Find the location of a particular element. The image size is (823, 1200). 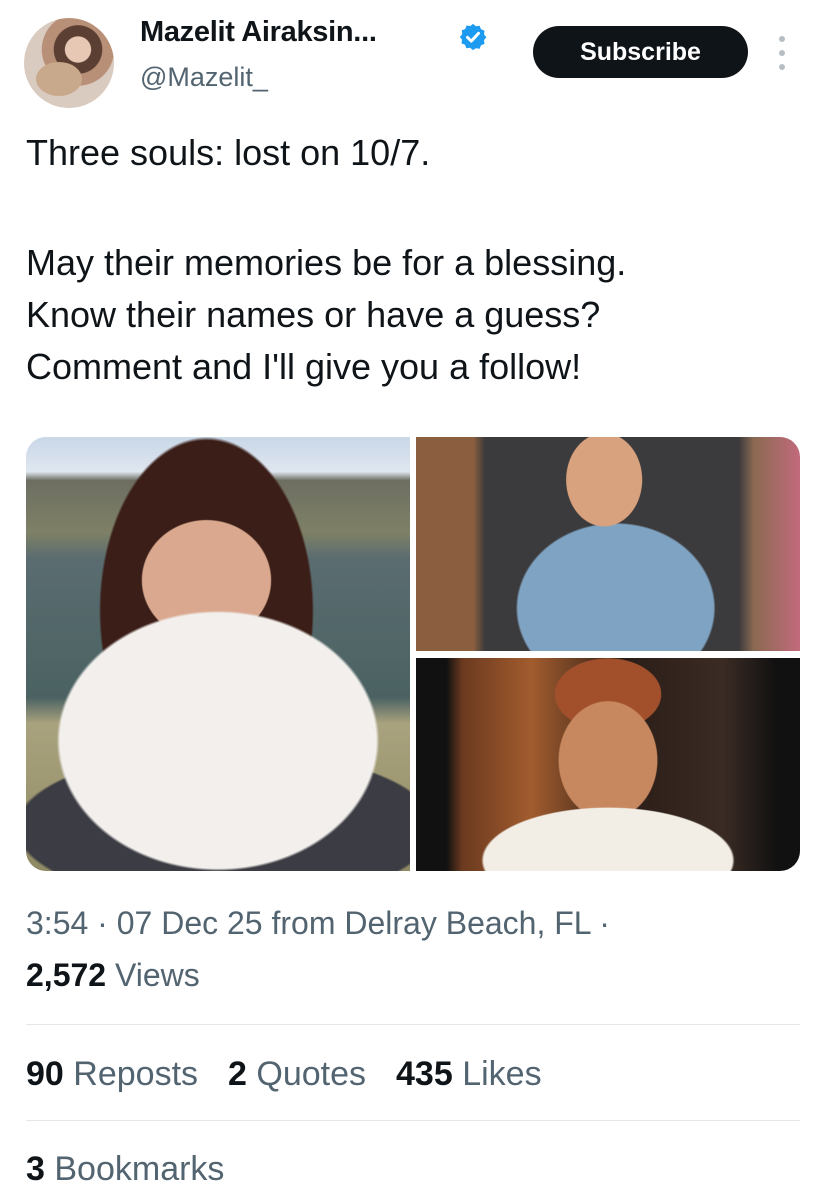

tweet-text-line: Comment and I'll give you a follow! is located at coordinates (304, 366).